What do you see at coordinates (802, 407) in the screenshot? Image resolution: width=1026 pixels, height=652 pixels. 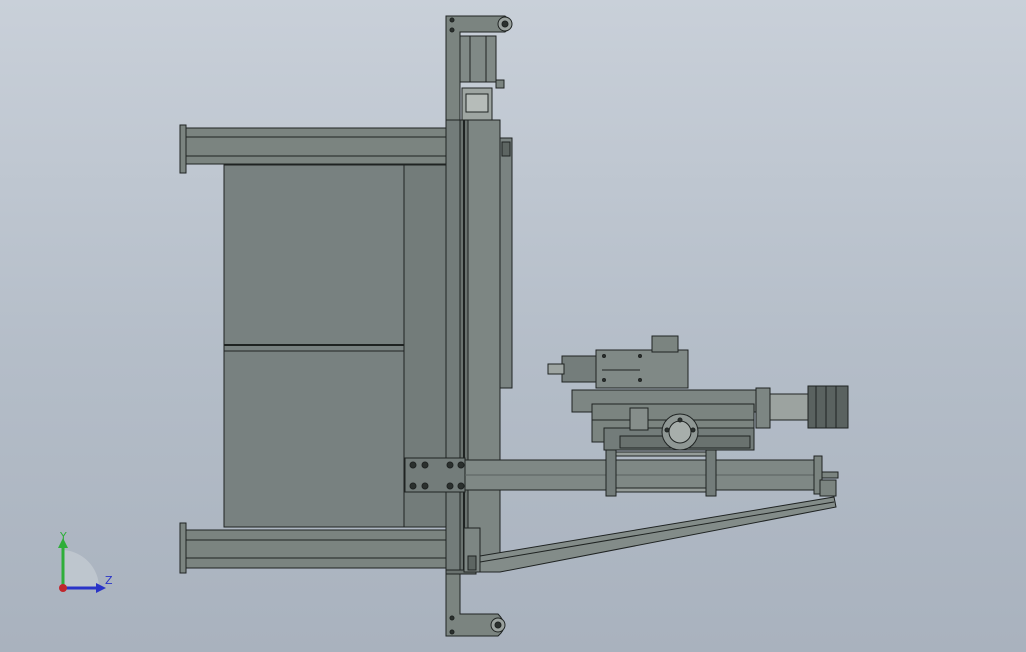 I see `drive-motor` at bounding box center [802, 407].